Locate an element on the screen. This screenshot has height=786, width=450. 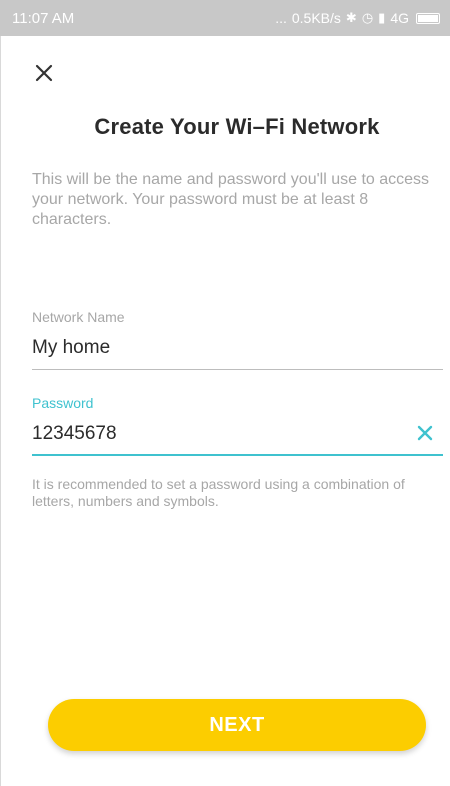
password-label: Password is located at coordinates (63, 403).